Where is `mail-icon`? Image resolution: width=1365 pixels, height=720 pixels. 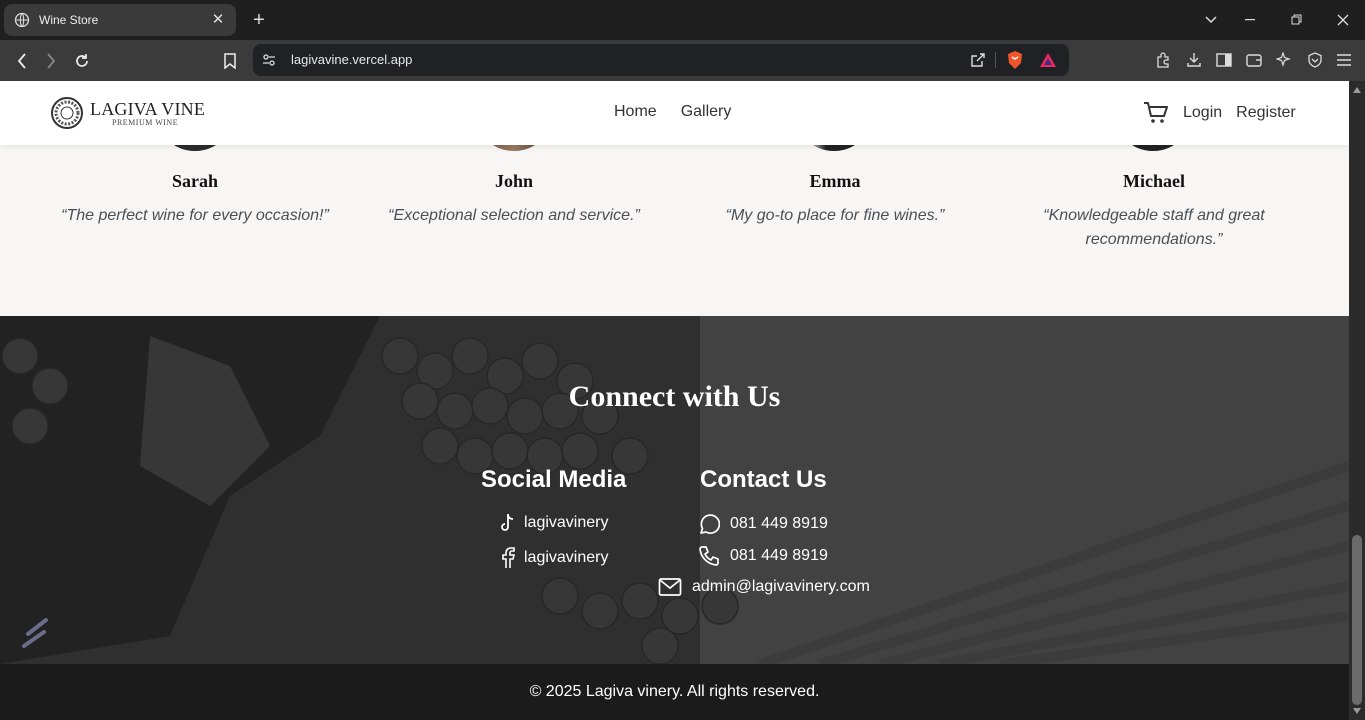 mail-icon is located at coordinates (670, 587).